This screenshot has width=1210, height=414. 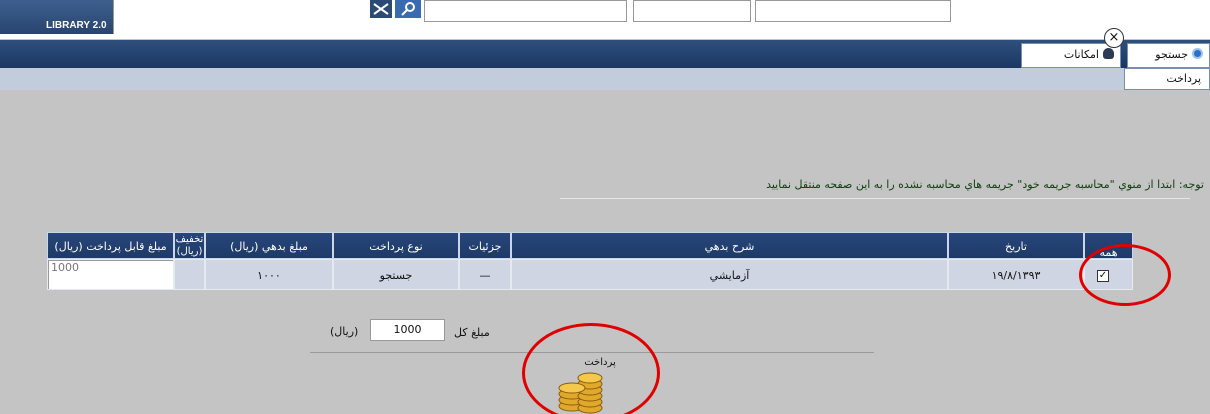 I want to click on tab-search: جستجو, so click(x=1168, y=55).